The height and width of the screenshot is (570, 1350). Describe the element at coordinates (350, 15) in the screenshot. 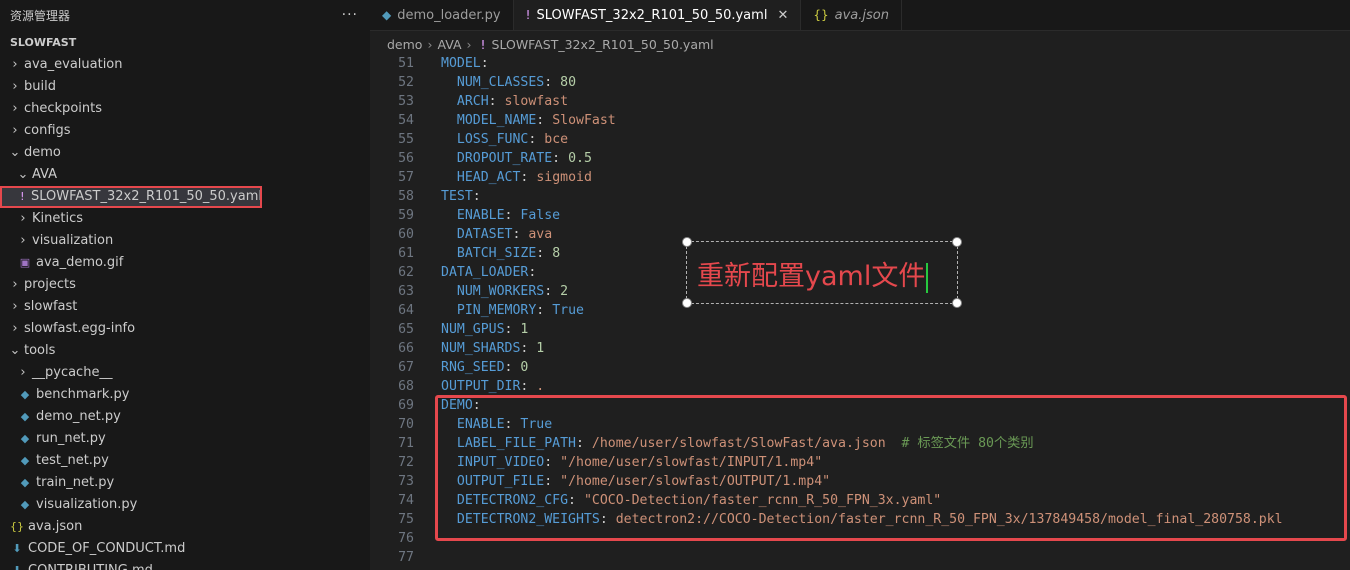

I see `more-actions-icon: ···` at that location.